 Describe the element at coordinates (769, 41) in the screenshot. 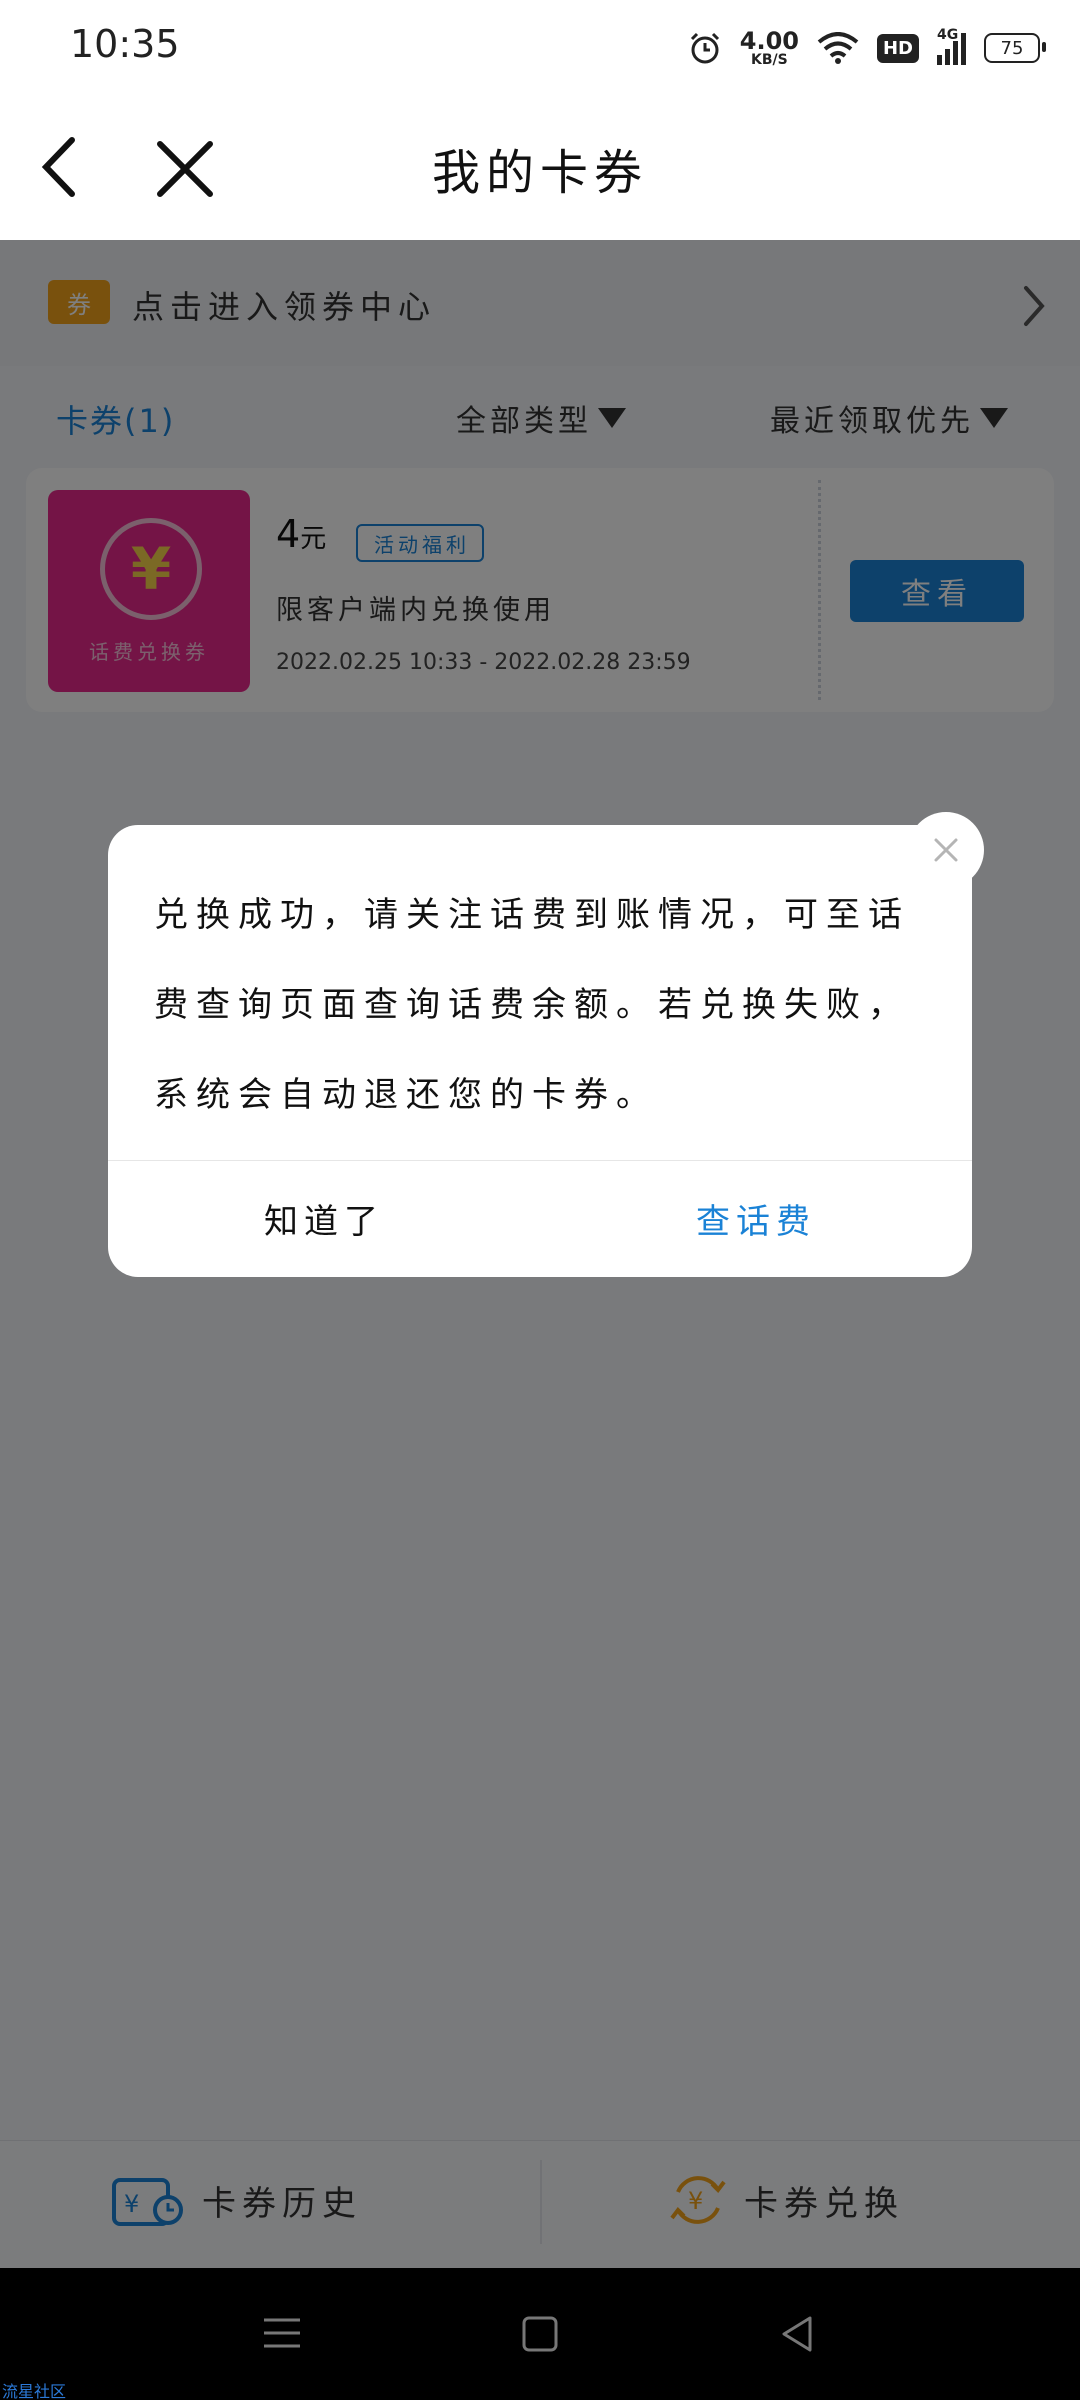

I see `speed-value: 4.00` at that location.